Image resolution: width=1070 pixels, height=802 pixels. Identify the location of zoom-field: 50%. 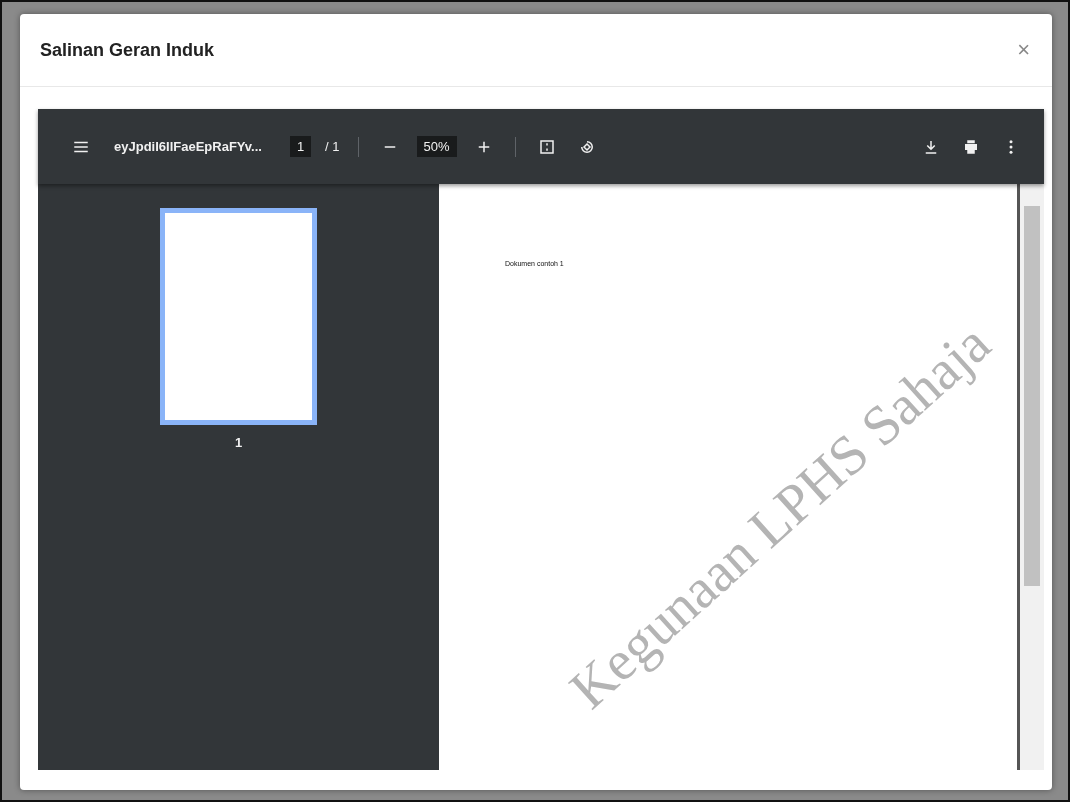
(436, 146).